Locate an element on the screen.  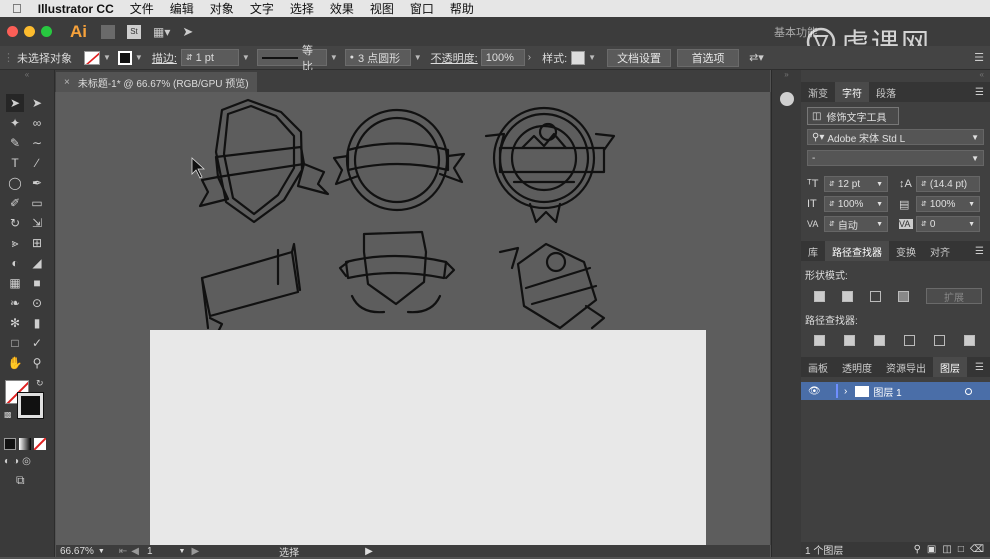
swap-fill-stroke-icon: ↻ is located at coordinates (40, 383).